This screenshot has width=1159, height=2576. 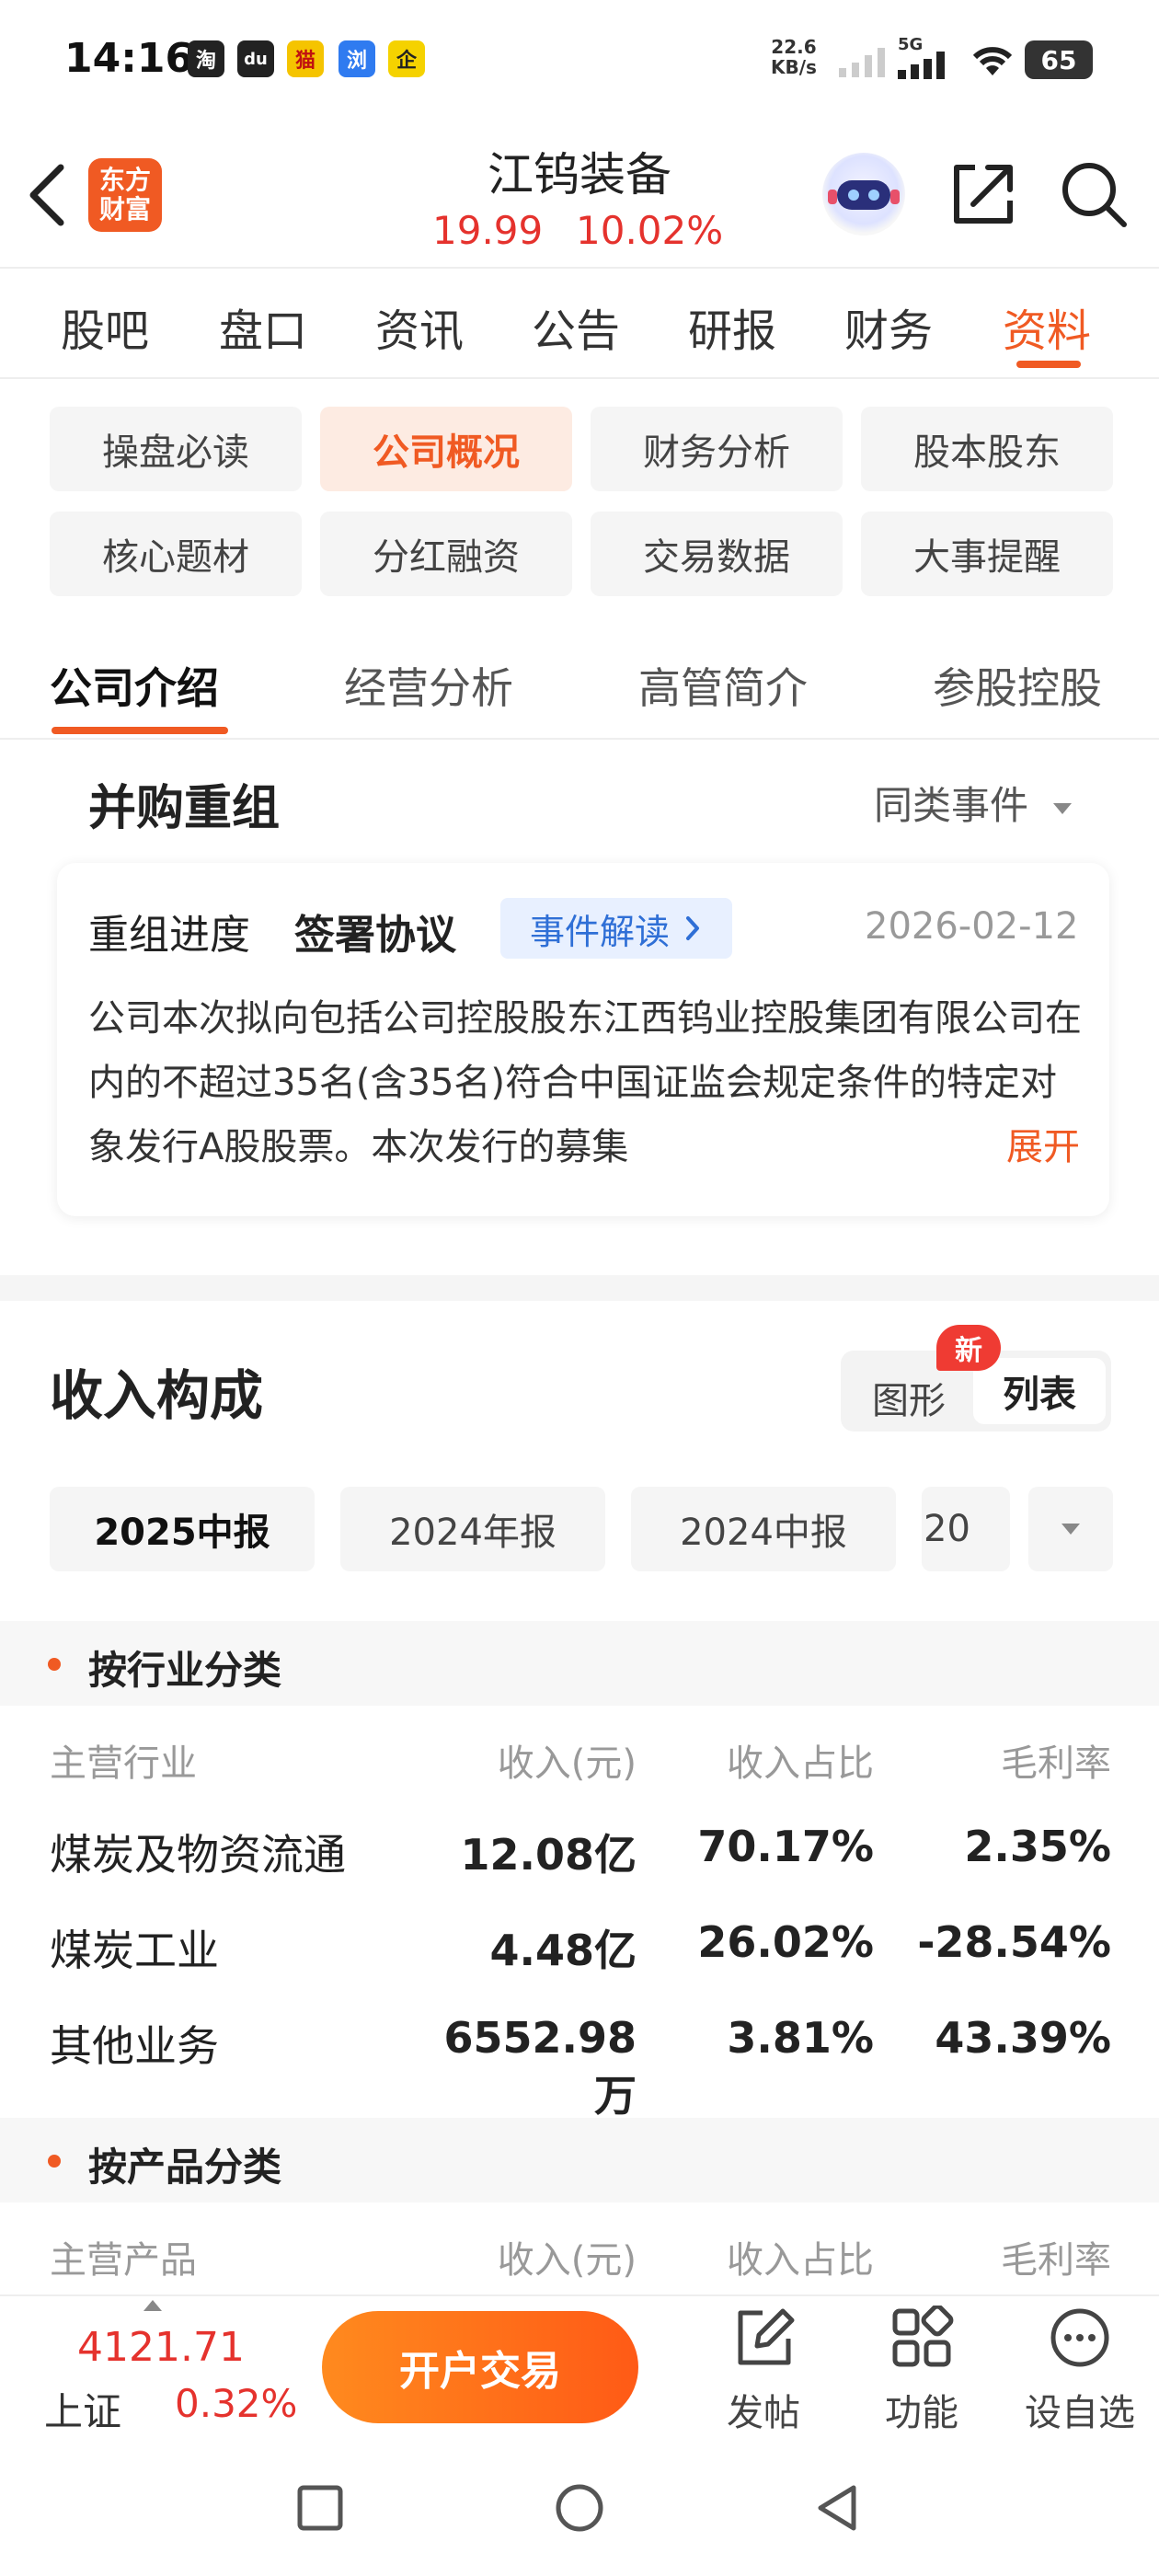 What do you see at coordinates (972, 926) in the screenshot?
I see `event-date: 2026-02-12` at bounding box center [972, 926].